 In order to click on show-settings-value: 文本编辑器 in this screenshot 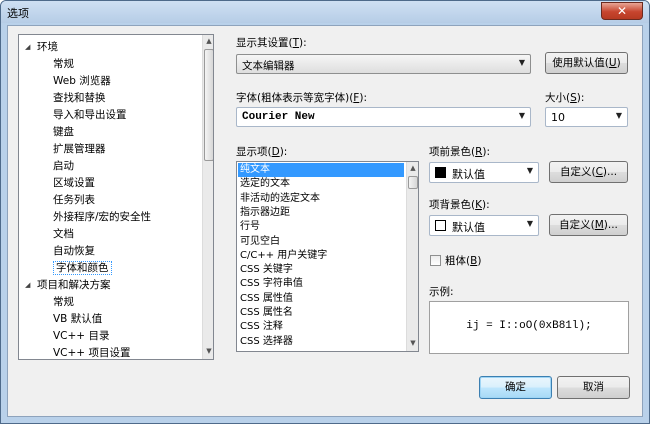, I will do `click(268, 66)`.